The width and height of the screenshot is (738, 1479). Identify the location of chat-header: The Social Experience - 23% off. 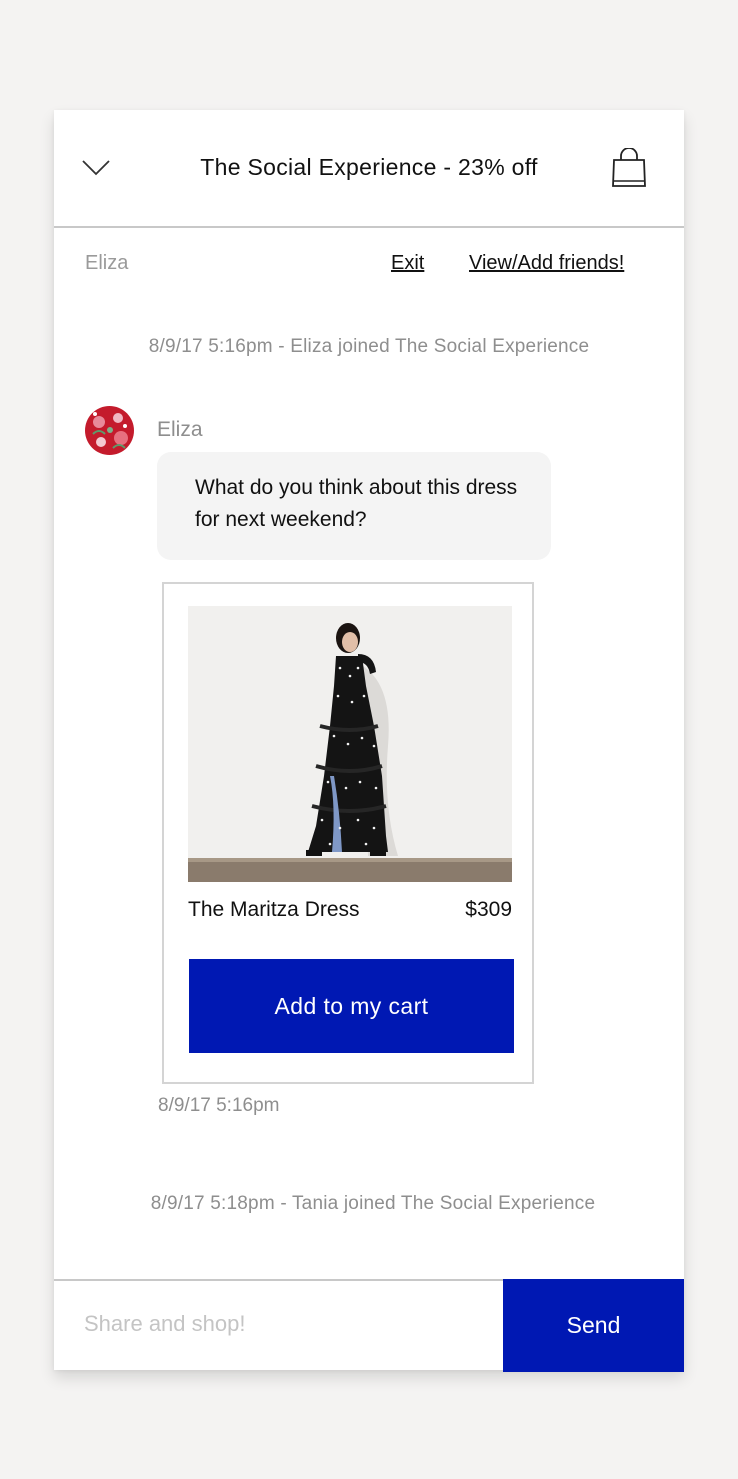
(369, 169).